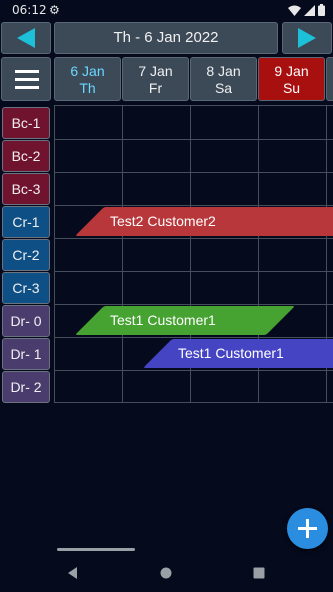 The height and width of the screenshot is (592, 333). I want to click on arrow-right-icon, so click(307, 38).